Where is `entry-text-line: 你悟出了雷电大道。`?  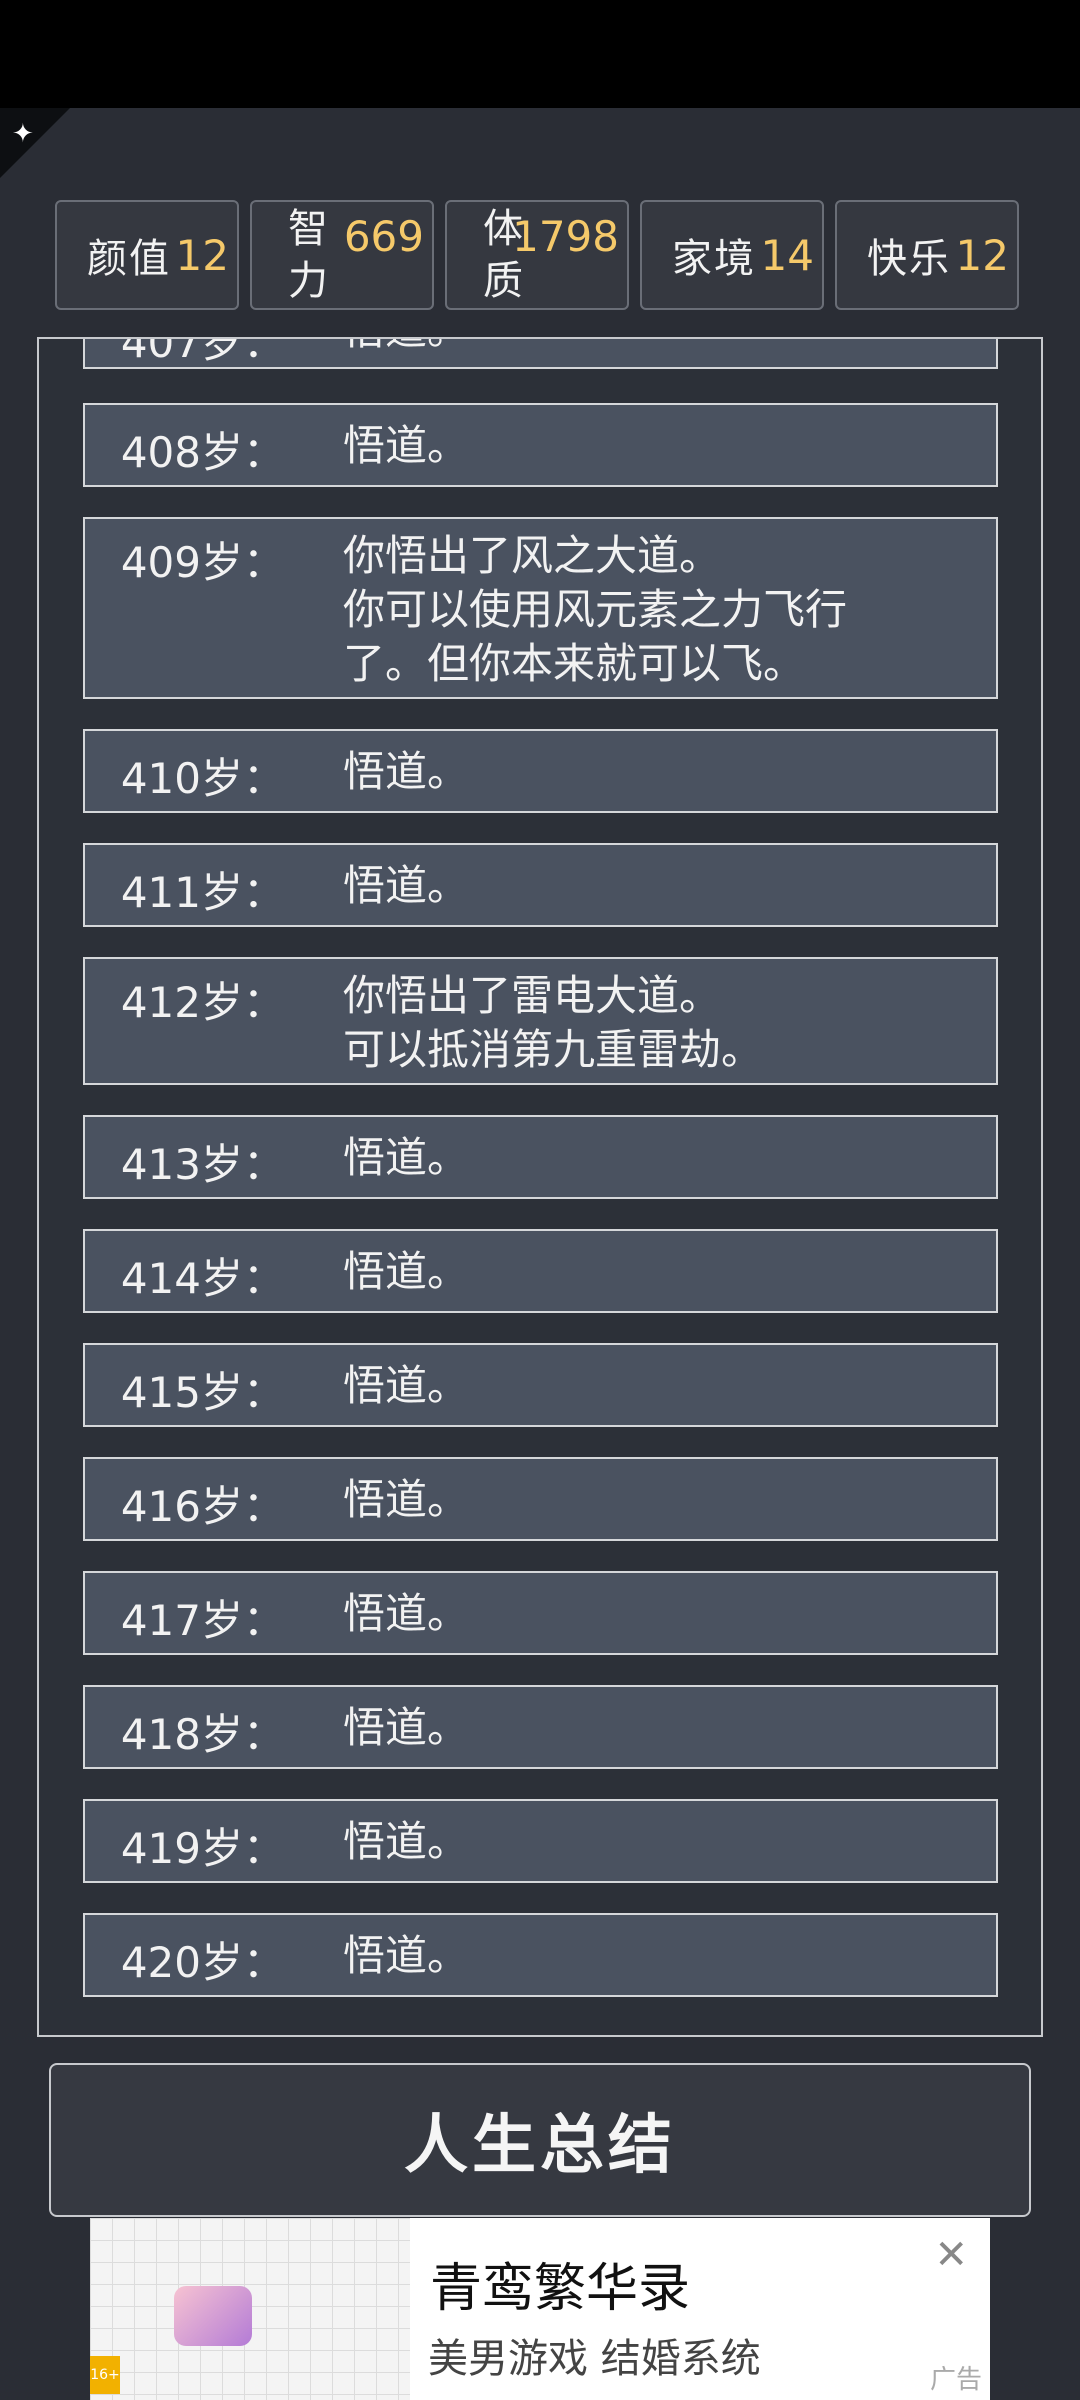
entry-text-line: 你悟出了雷电大道。 is located at coordinates (532, 995).